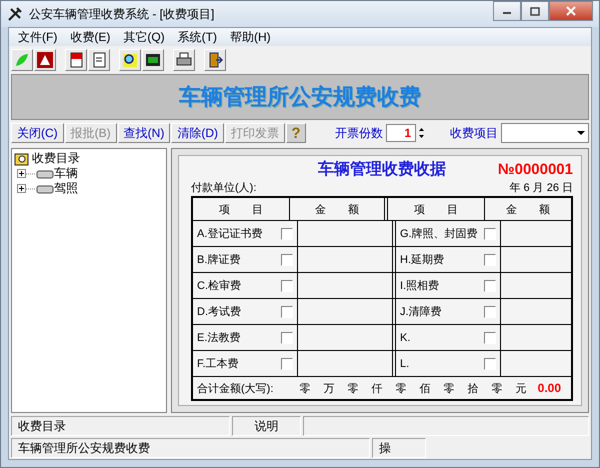 The image size is (600, 468). Describe the element at coordinates (581, 133) in the screenshot. I see `caret-icon` at that location.